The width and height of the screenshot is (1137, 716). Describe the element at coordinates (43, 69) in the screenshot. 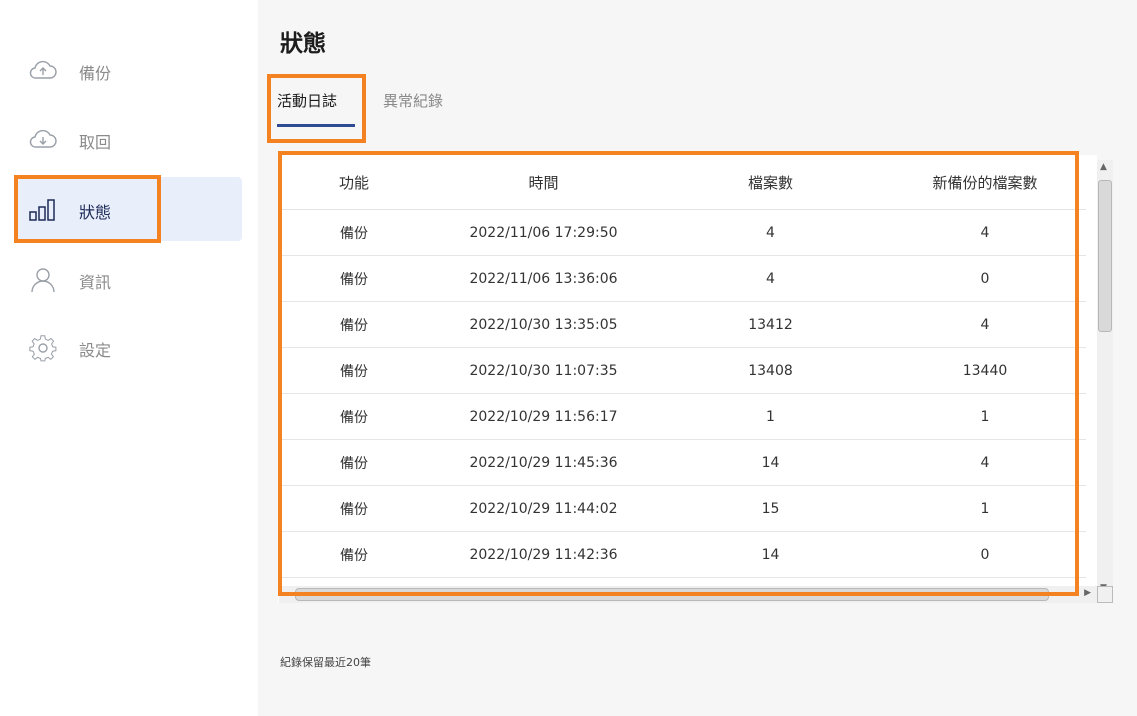

I see `upload-cloud-icon` at that location.